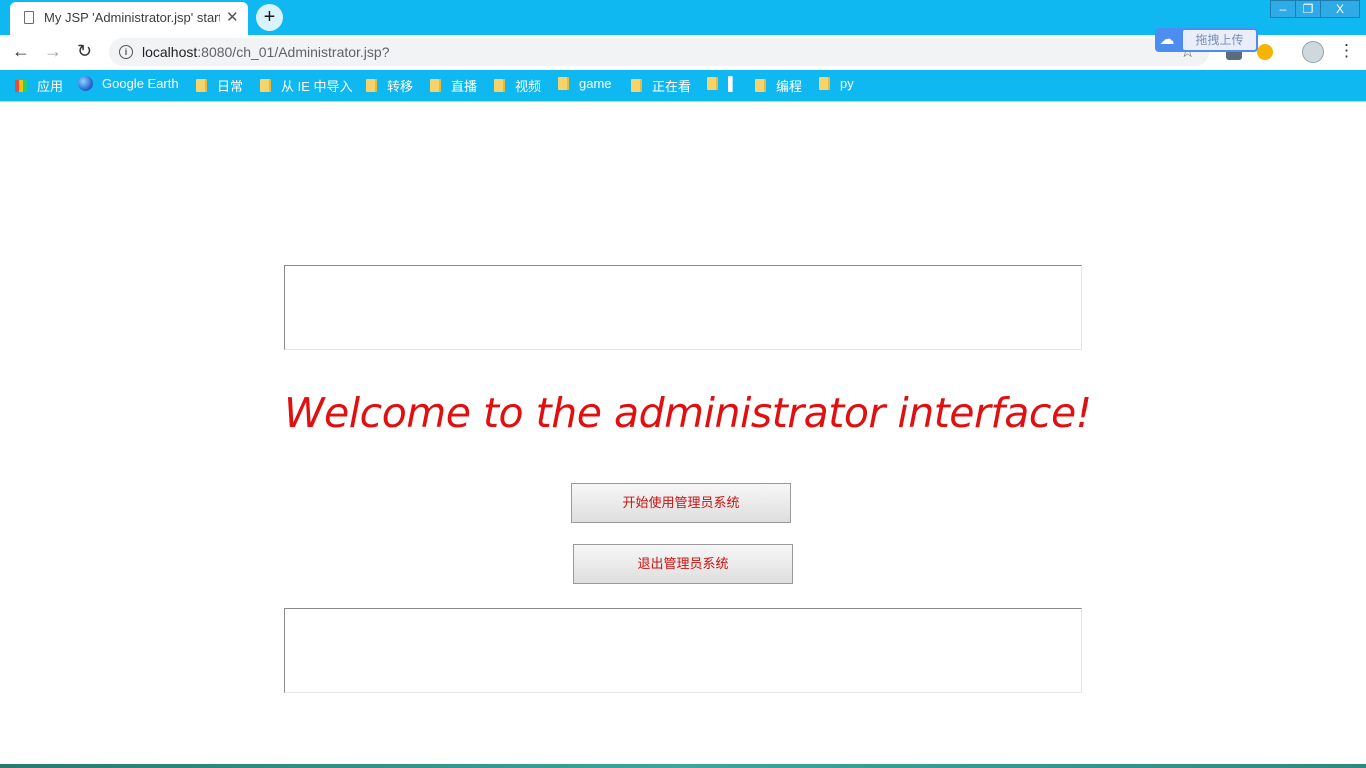  Describe the element at coordinates (85, 83) in the screenshot. I see `google-earth-icon` at that location.